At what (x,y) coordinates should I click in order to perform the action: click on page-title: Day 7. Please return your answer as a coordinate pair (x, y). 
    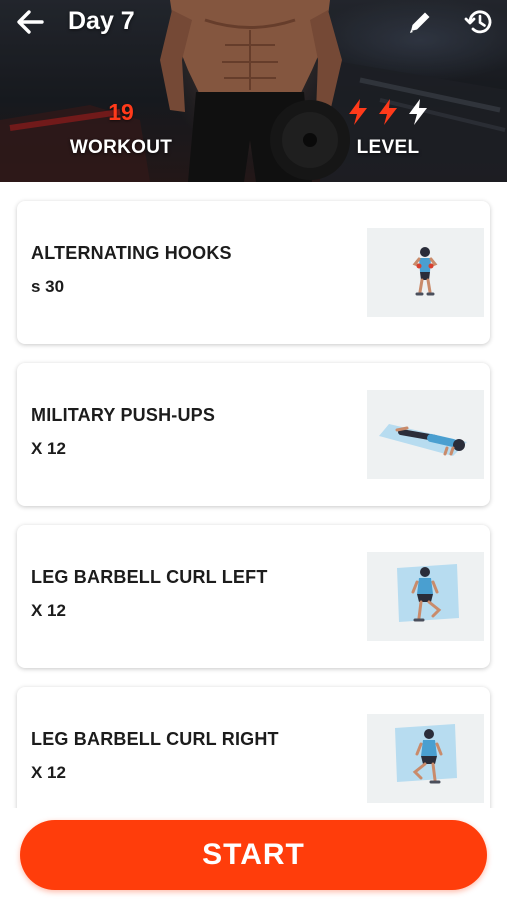
    Looking at the image, I should click on (101, 21).